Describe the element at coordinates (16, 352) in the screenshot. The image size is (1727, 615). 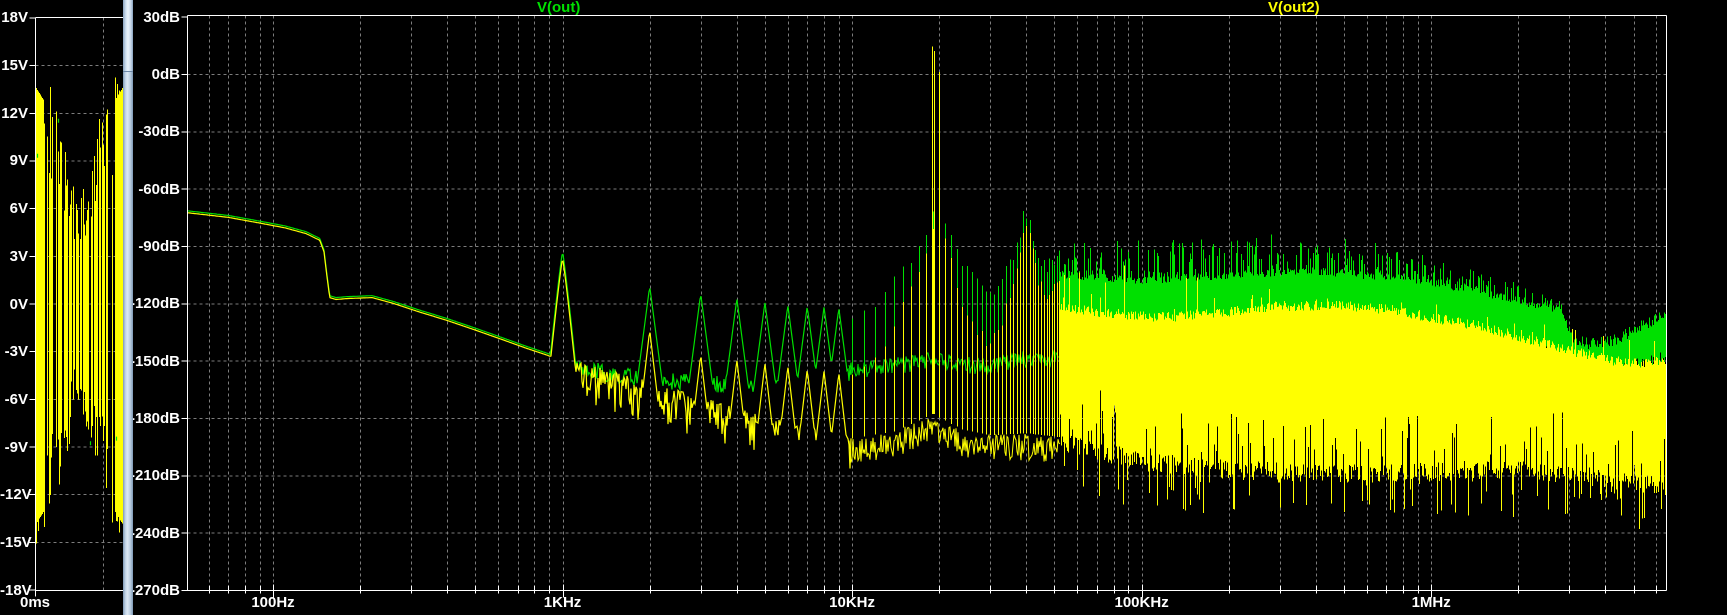
I see `time-pane-y-tick-label: -3V` at that location.